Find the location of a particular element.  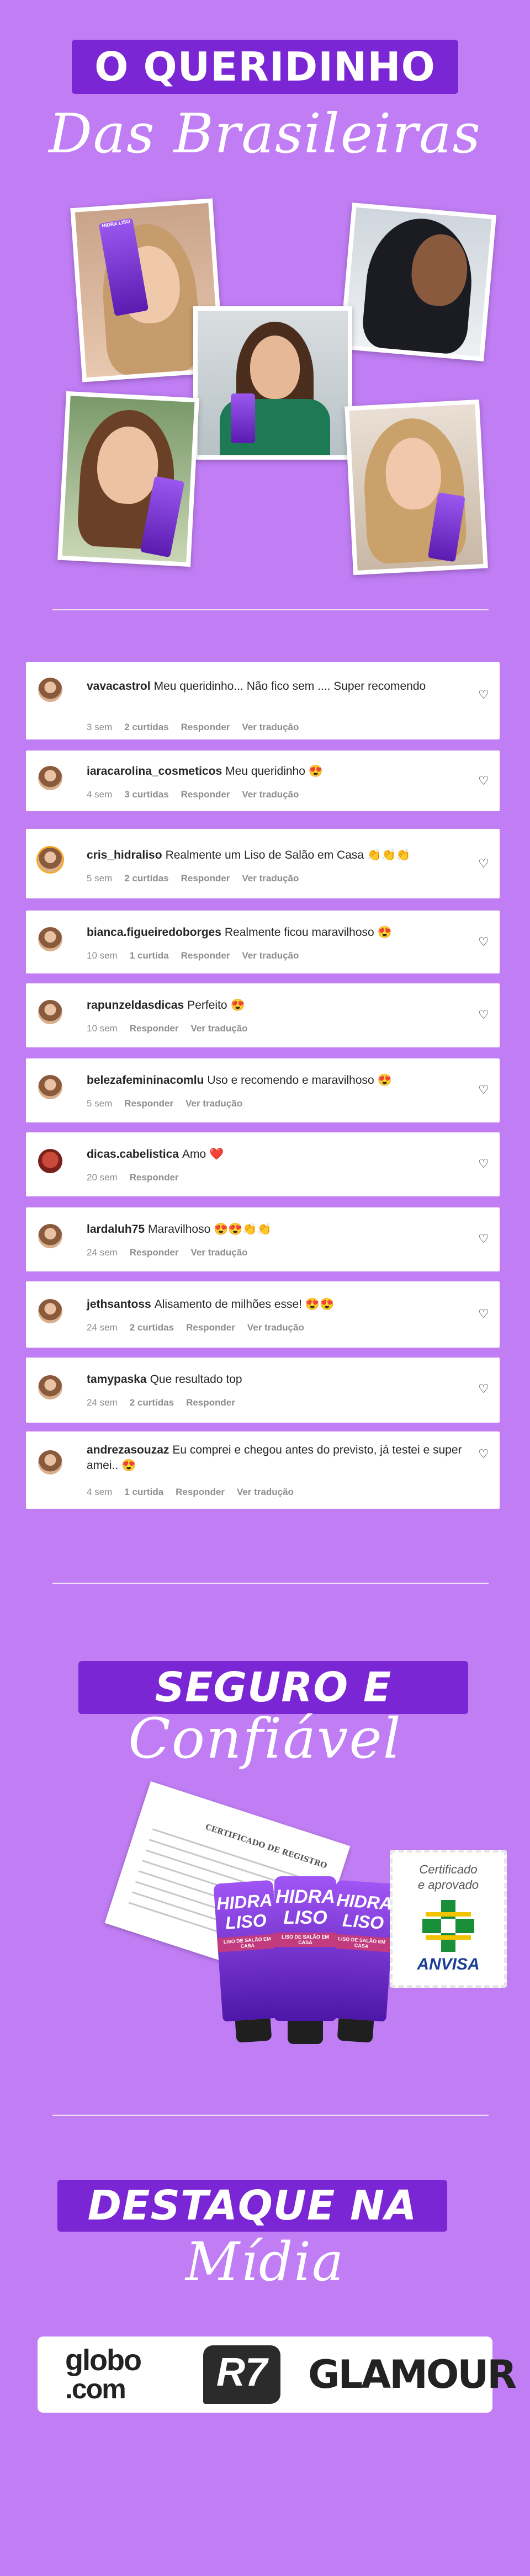

anvisa-logo-icon is located at coordinates (448, 1926).